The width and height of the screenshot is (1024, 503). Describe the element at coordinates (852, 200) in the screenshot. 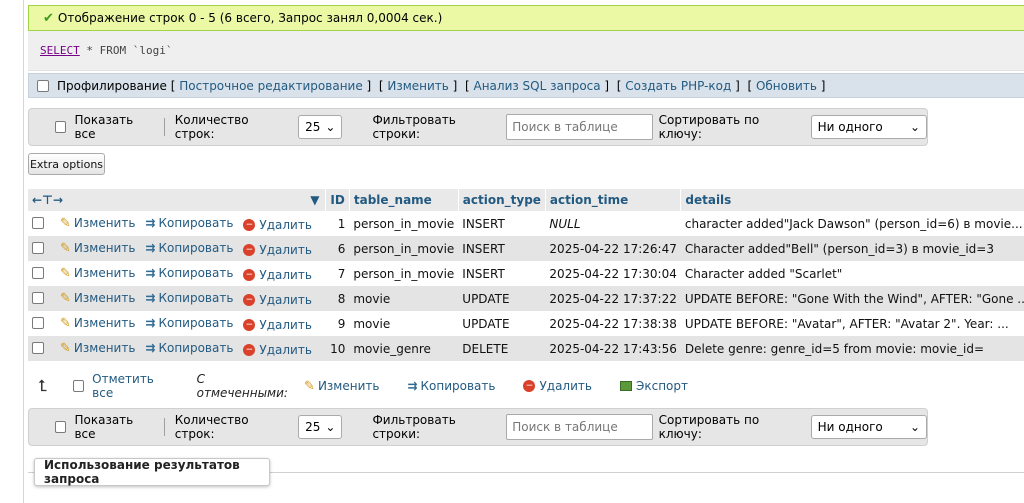

I see `column-header-details: details` at that location.